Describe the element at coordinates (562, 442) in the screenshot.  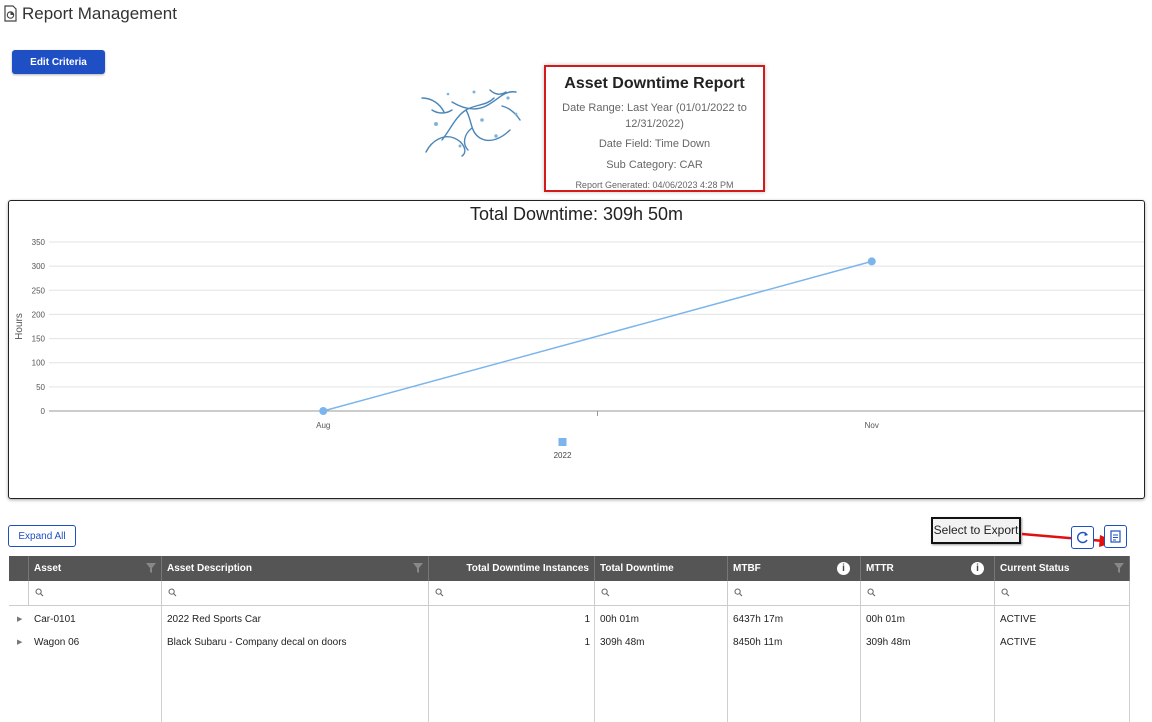
I see `legend-marker` at that location.